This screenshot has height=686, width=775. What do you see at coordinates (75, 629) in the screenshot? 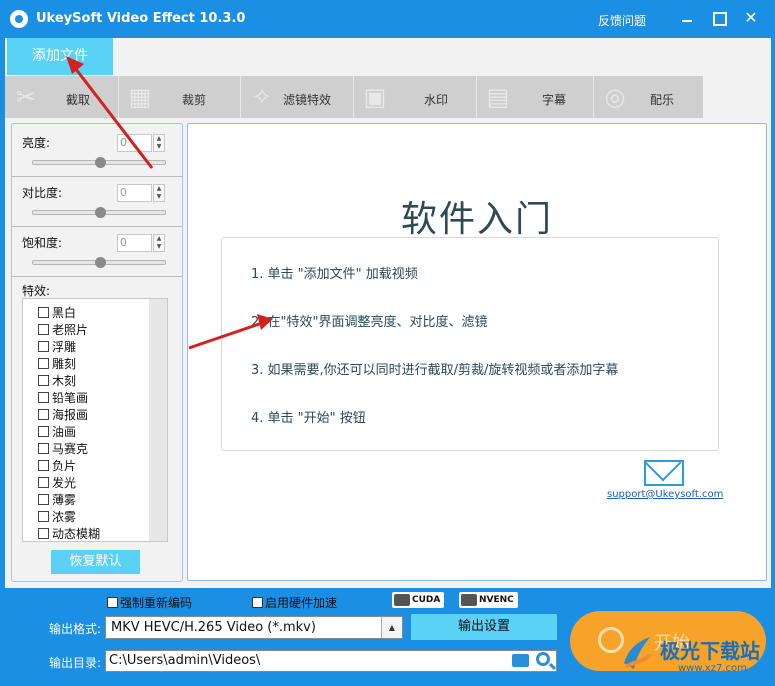
I see `format-label: 输出格式:` at bounding box center [75, 629].